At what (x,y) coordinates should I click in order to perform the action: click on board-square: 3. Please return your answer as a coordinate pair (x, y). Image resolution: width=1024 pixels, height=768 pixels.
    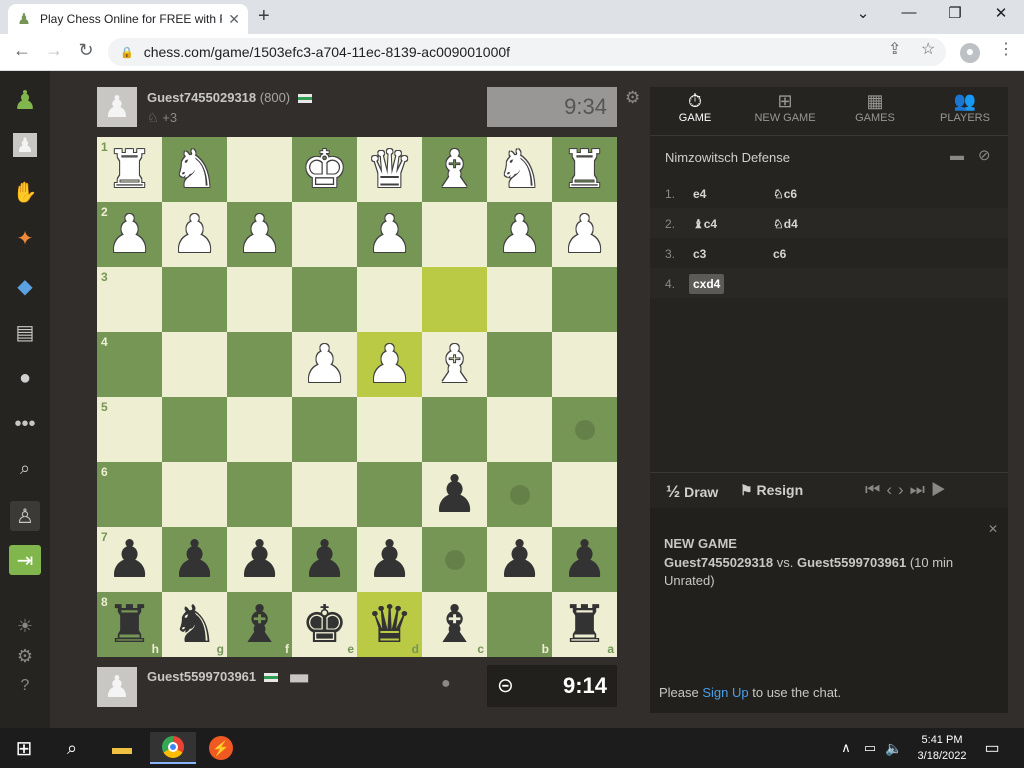
    Looking at the image, I should click on (129, 299).